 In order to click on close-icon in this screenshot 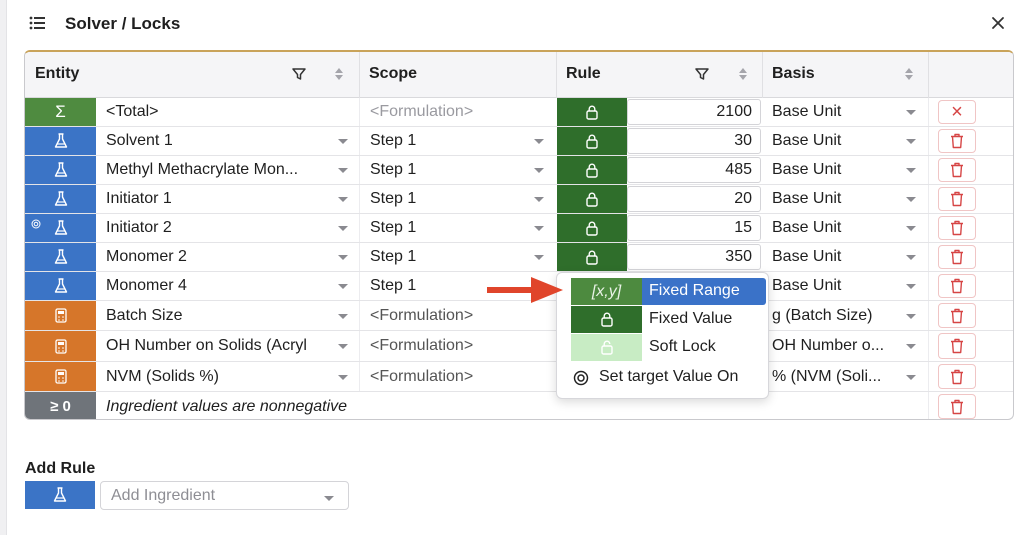, I will do `click(998, 23)`.